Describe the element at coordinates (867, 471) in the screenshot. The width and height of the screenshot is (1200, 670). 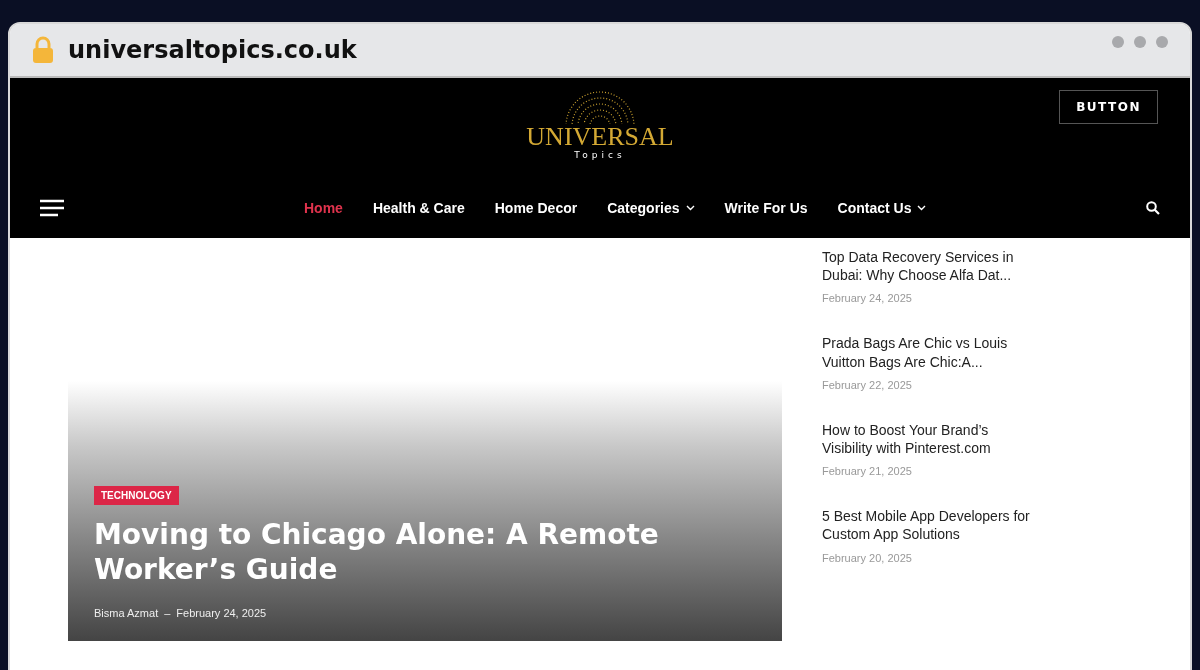
I see `post-date: February 21, 2025` at that location.